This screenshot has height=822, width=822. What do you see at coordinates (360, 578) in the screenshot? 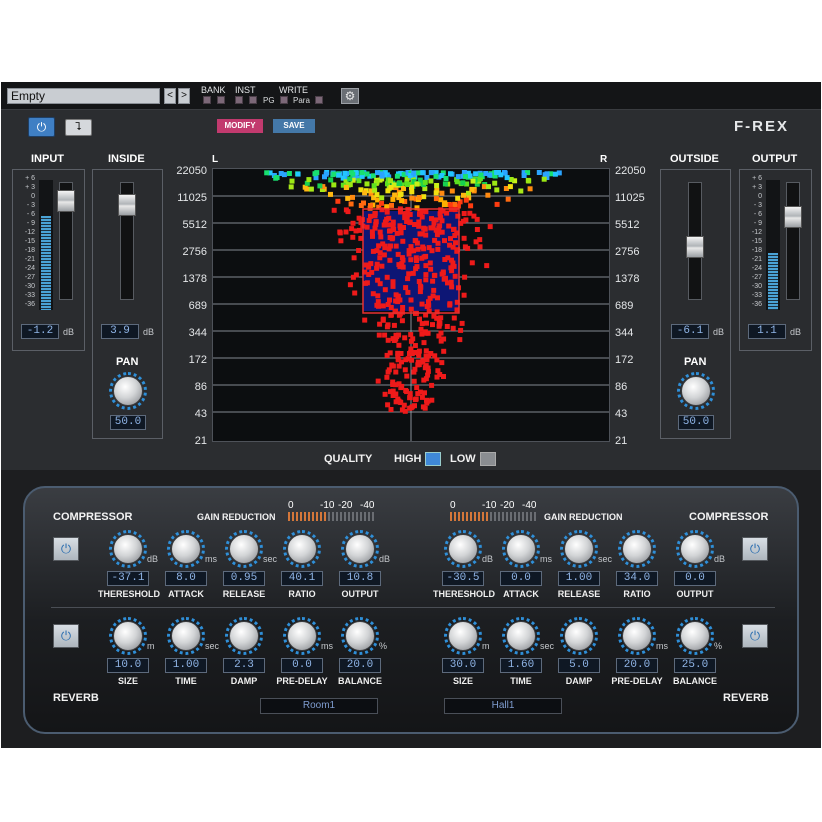
I see `compressor-value: 10.8` at bounding box center [360, 578].